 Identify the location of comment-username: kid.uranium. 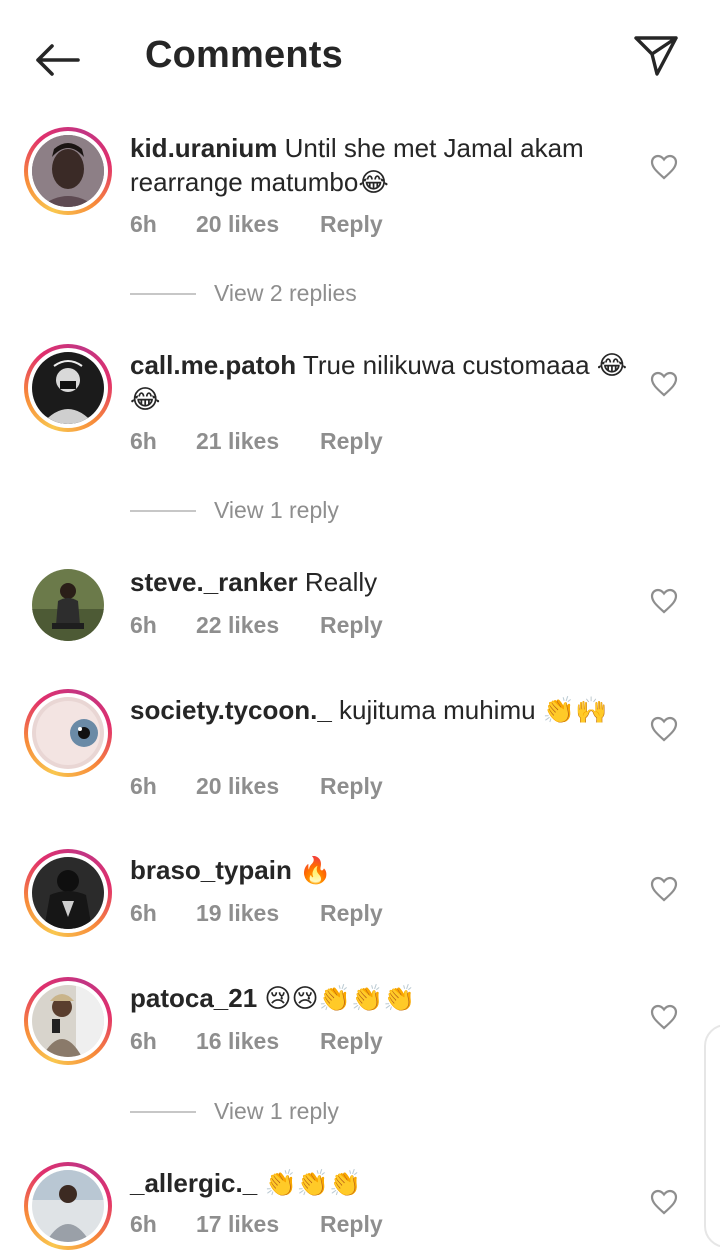
(203, 148).